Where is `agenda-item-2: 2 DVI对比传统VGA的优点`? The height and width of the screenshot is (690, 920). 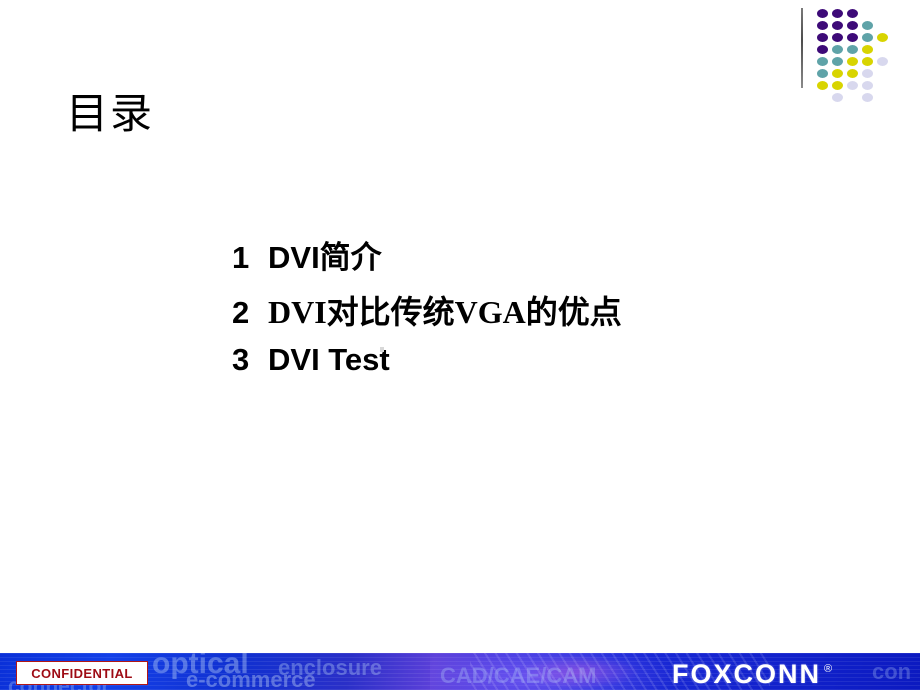
agenda-item-2: 2 DVI对比传统VGA的优点 is located at coordinates (552, 314).